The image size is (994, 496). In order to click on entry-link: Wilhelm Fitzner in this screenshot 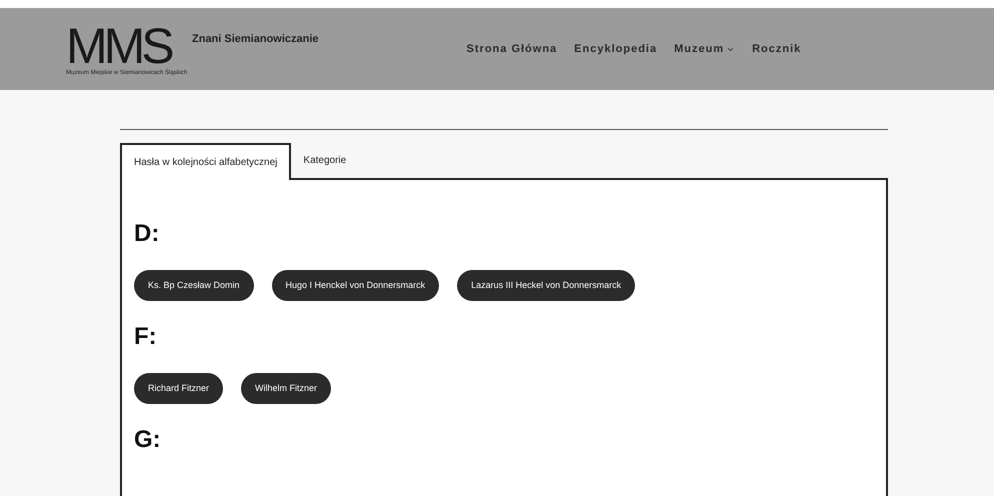, I will do `click(286, 388)`.